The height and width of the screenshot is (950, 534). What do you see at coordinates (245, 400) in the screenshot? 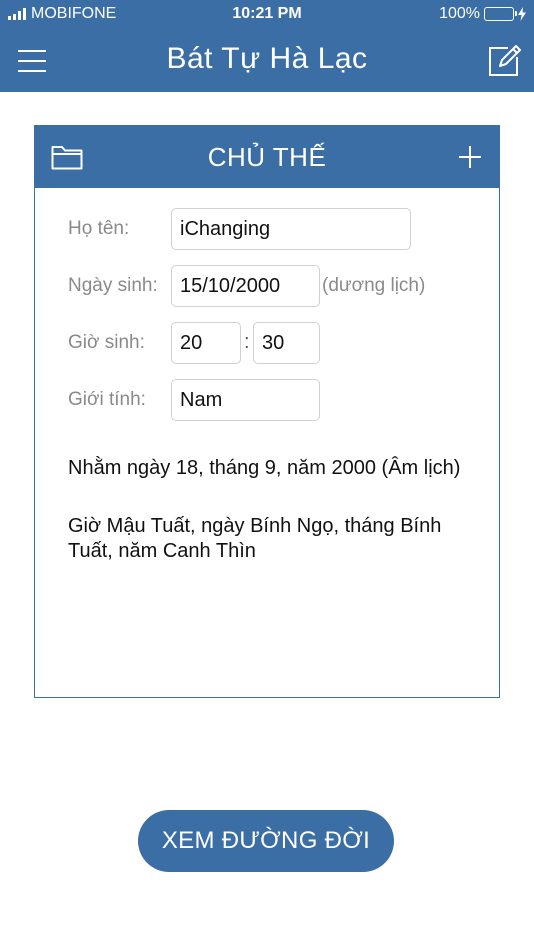
I see `gender-field: Nam` at bounding box center [245, 400].